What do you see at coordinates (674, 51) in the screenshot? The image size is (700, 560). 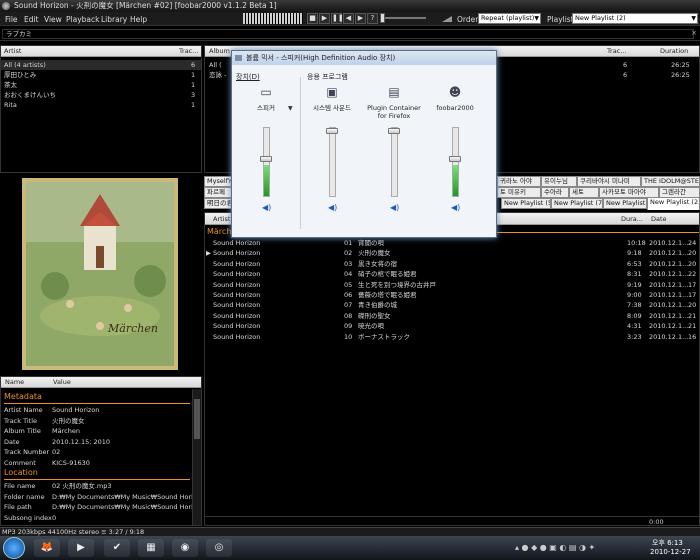 I see `col-duration: Duration` at bounding box center [674, 51].